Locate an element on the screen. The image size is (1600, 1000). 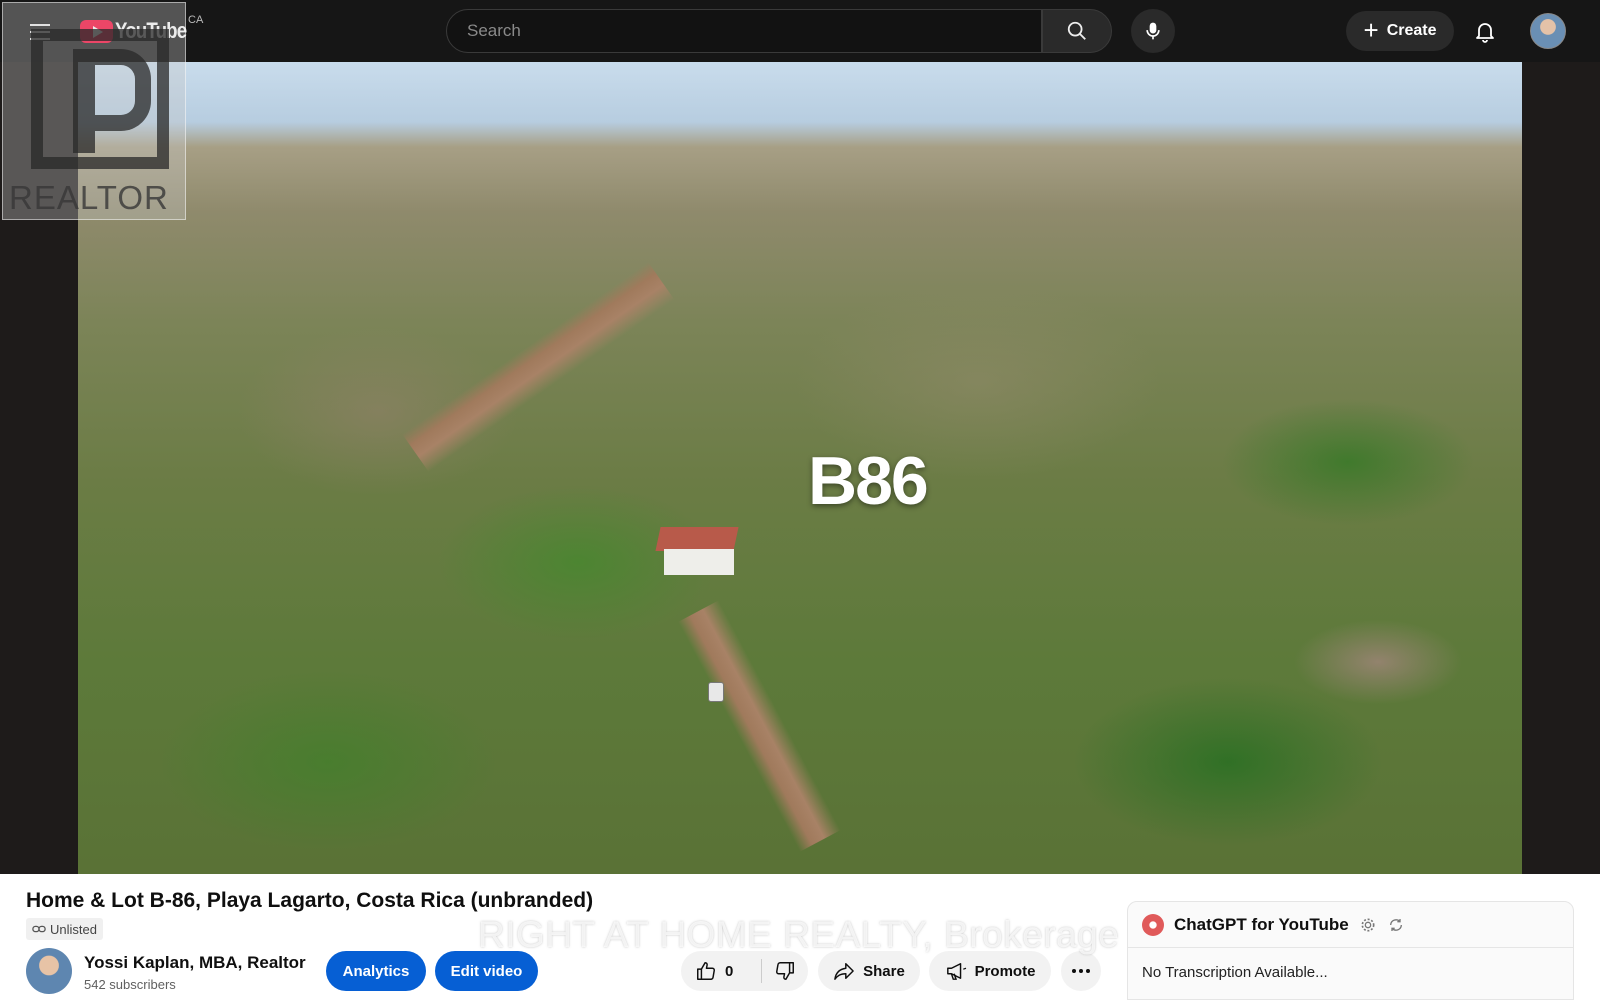
top-bar: YouTube CA + Create is located at coordinates (800, 31).